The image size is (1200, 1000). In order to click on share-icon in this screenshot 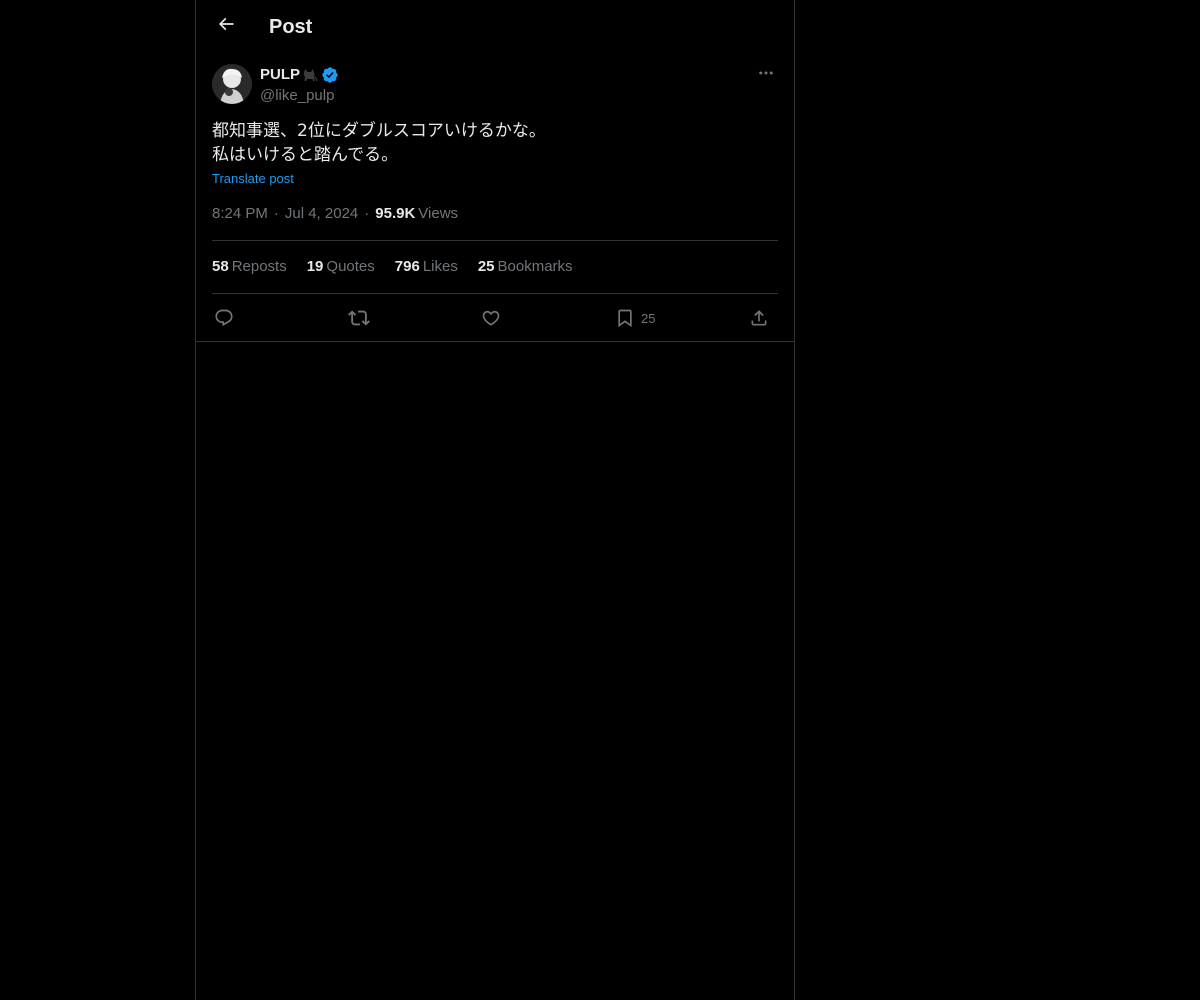, I will do `click(759, 318)`.